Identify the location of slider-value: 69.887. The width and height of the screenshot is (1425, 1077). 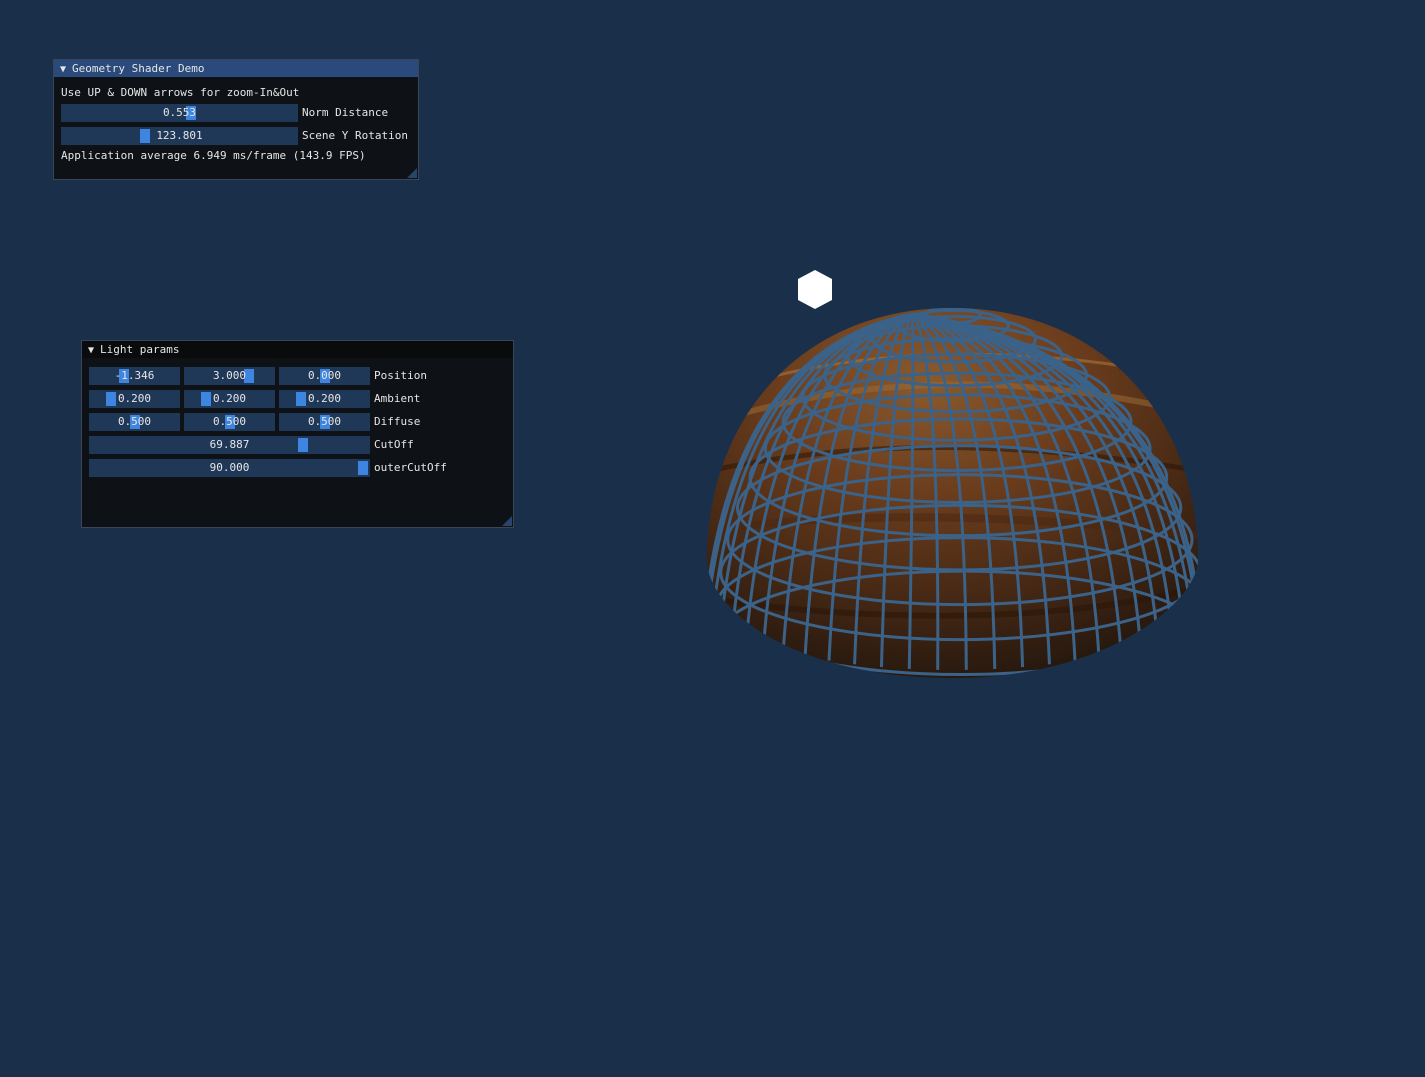
(229, 444).